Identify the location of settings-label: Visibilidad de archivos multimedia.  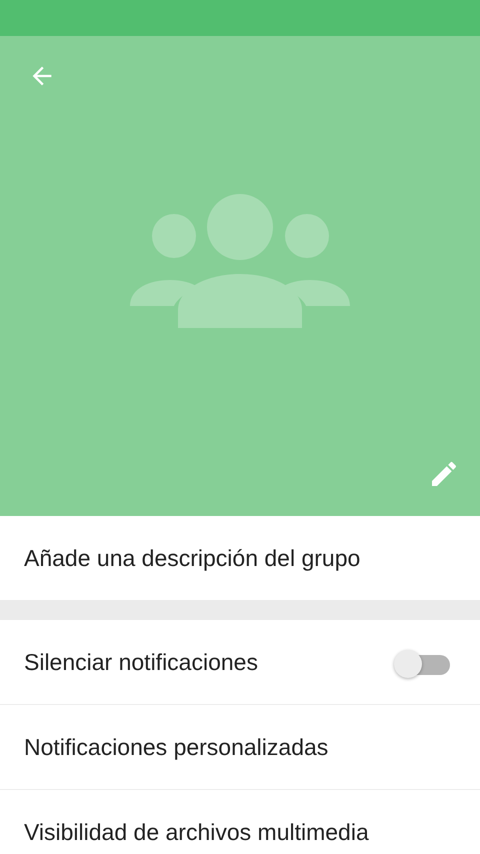
(196, 832).